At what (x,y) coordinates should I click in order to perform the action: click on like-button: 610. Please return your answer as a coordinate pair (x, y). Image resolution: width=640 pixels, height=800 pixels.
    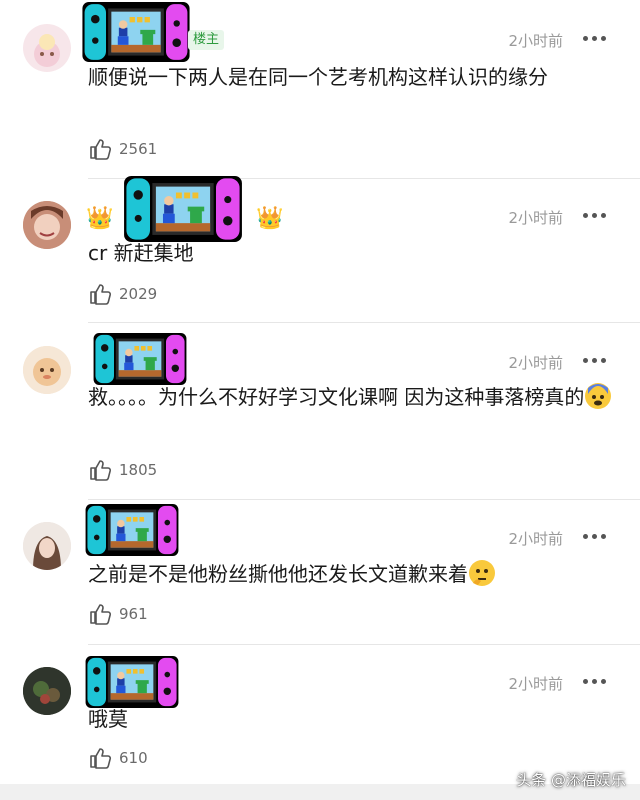
    Looking at the image, I should click on (118, 758).